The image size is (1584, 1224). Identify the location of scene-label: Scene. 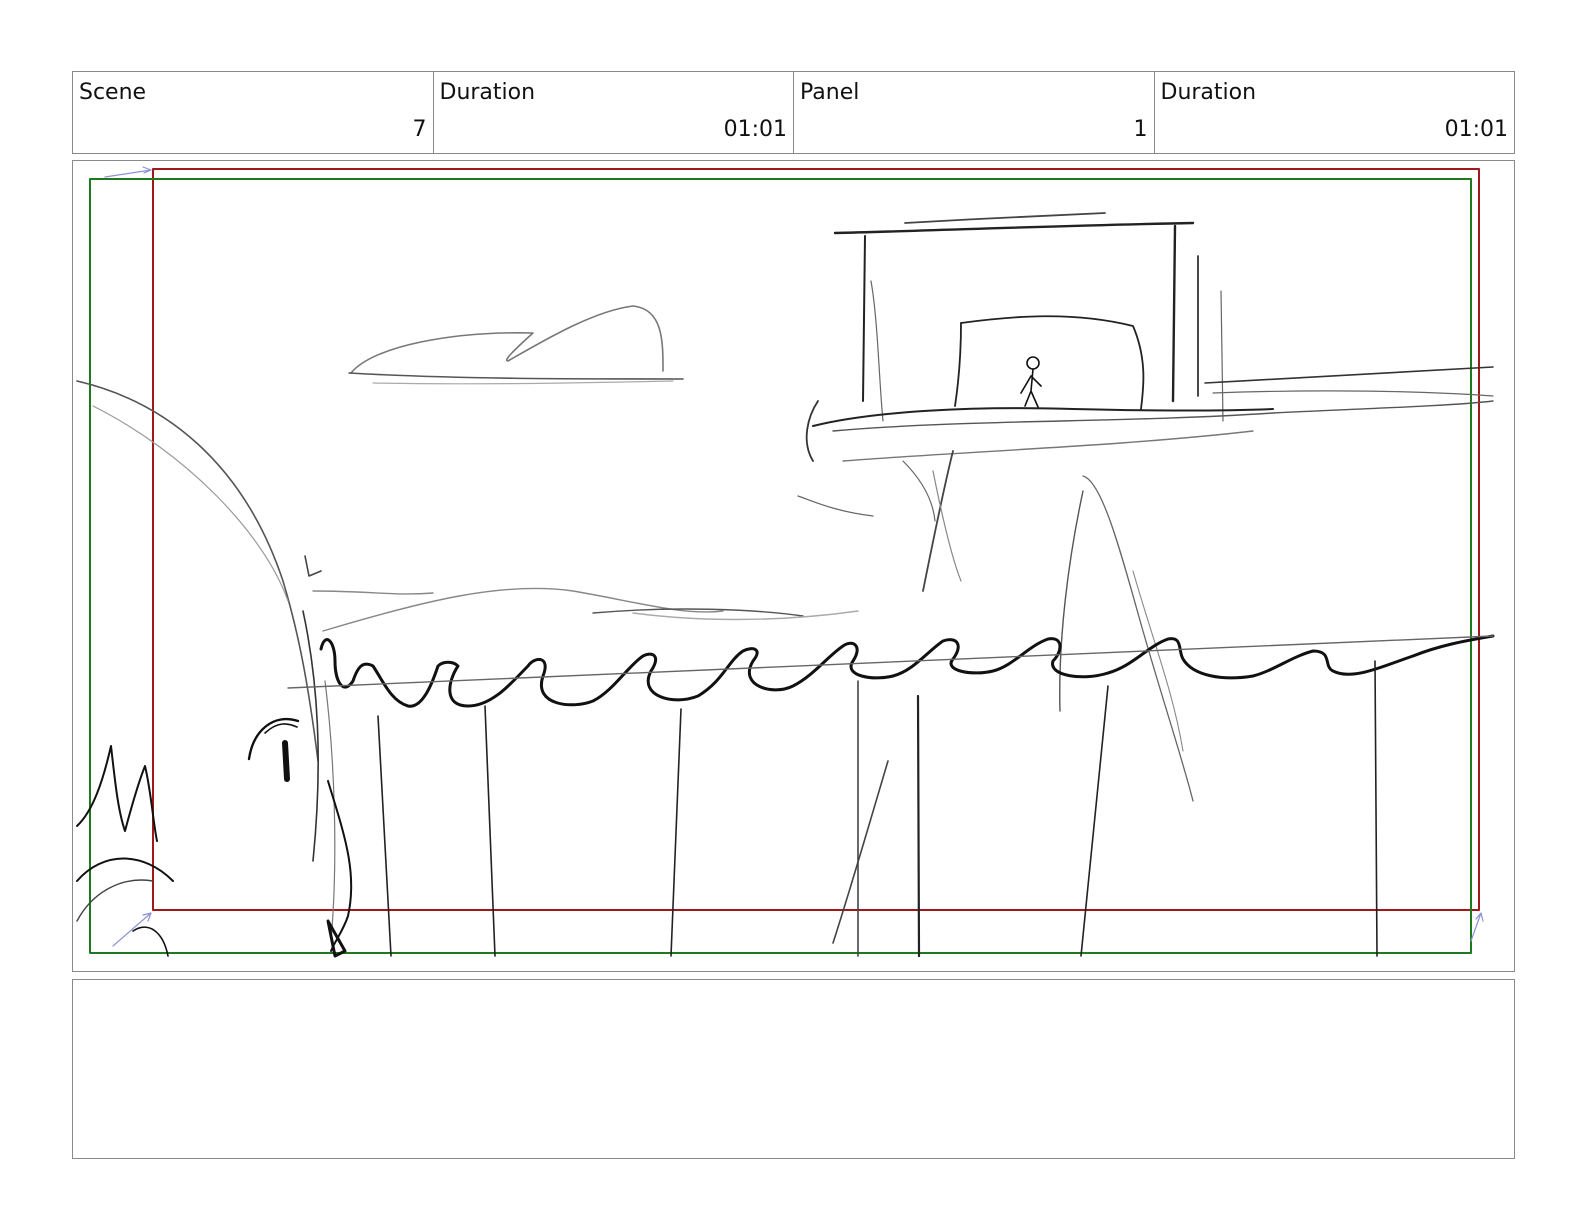
(113, 92).